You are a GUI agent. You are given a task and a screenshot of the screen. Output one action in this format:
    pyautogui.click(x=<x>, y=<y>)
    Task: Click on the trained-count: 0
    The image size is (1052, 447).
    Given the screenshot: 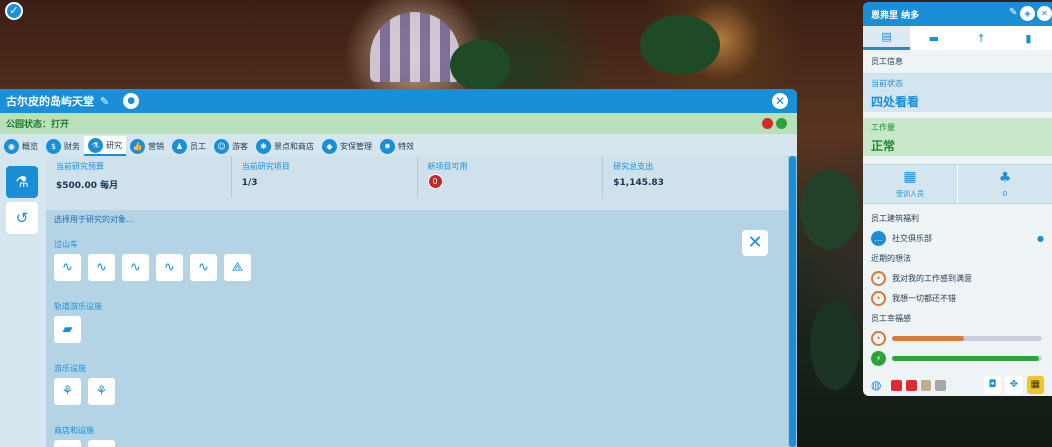 What is the action you would take?
    pyautogui.click(x=1005, y=194)
    